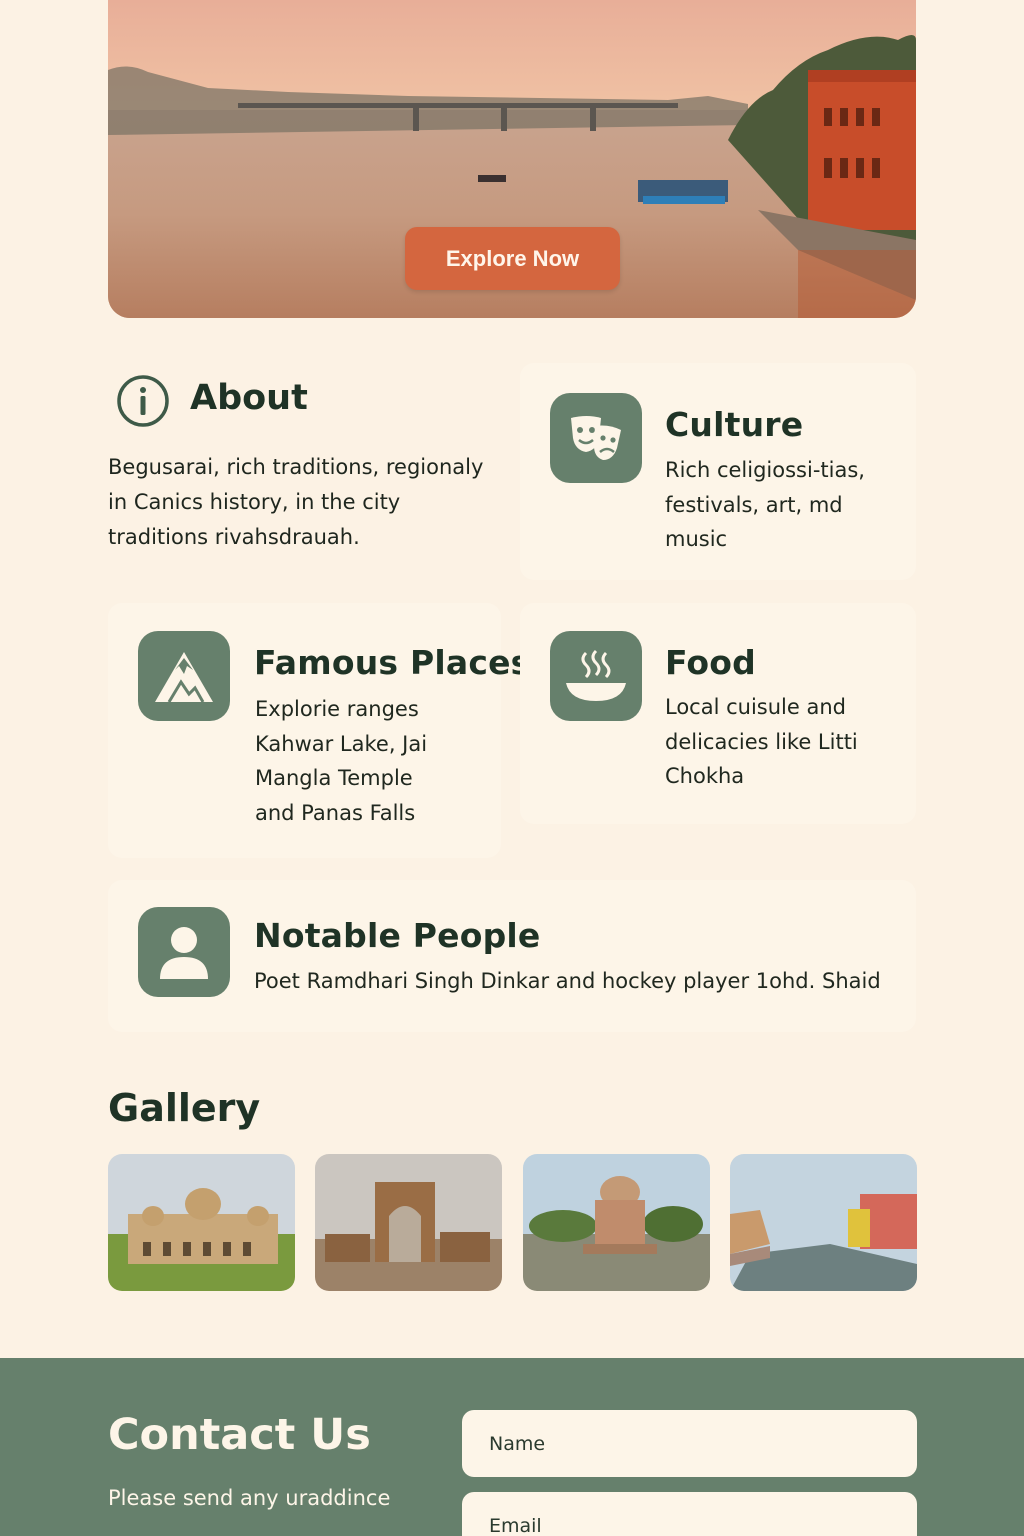  I want to click on food-title: Food, so click(710, 662).